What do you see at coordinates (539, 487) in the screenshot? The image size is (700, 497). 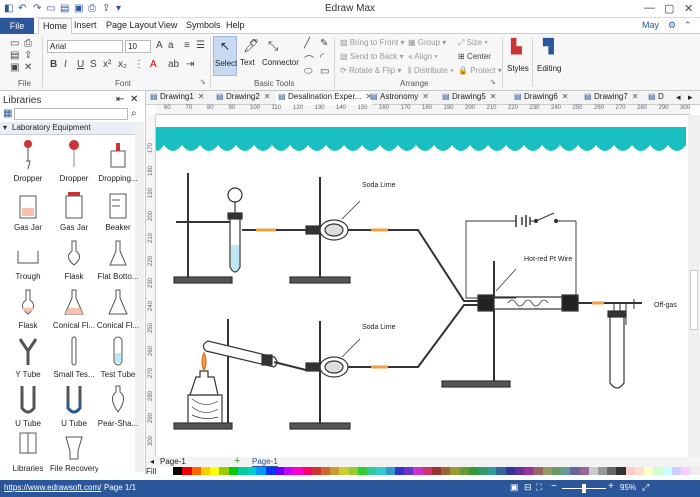 I see `full-screen-icon: ⛶` at bounding box center [539, 487].